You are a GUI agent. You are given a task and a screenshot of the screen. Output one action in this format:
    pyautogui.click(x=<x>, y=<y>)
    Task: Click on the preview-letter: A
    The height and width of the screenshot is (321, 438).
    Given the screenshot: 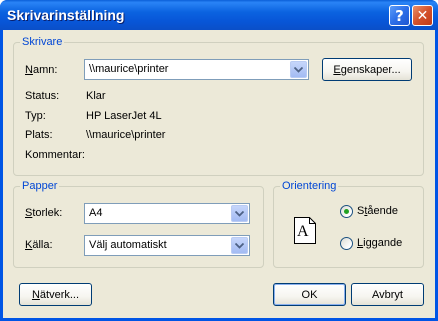 What is the action you would take?
    pyautogui.click(x=303, y=231)
    